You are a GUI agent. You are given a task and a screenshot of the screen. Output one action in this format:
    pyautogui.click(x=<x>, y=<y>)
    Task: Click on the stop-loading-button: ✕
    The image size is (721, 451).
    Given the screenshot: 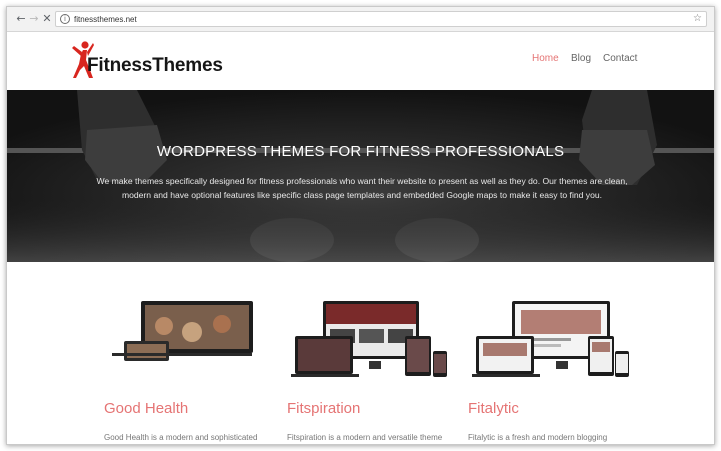 What is the action you would take?
    pyautogui.click(x=47, y=19)
    